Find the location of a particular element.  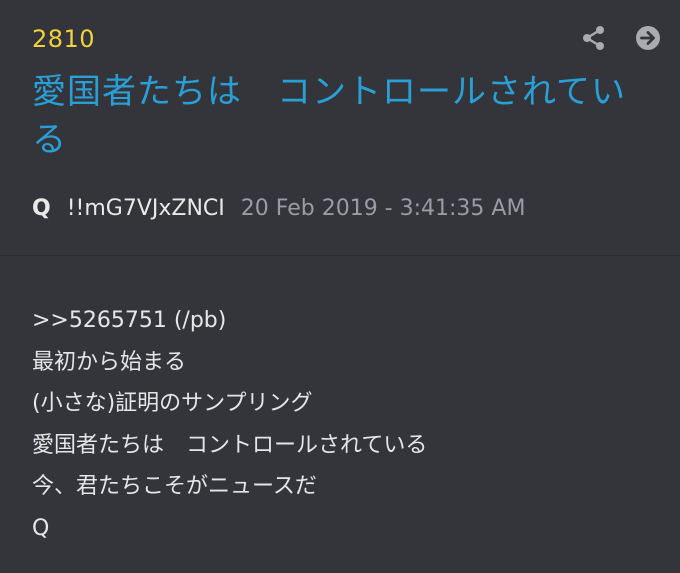

post-meta: Q !!mG7VJxZNCI 20 Feb 2019 - 3:41:35 AM is located at coordinates (278, 209).